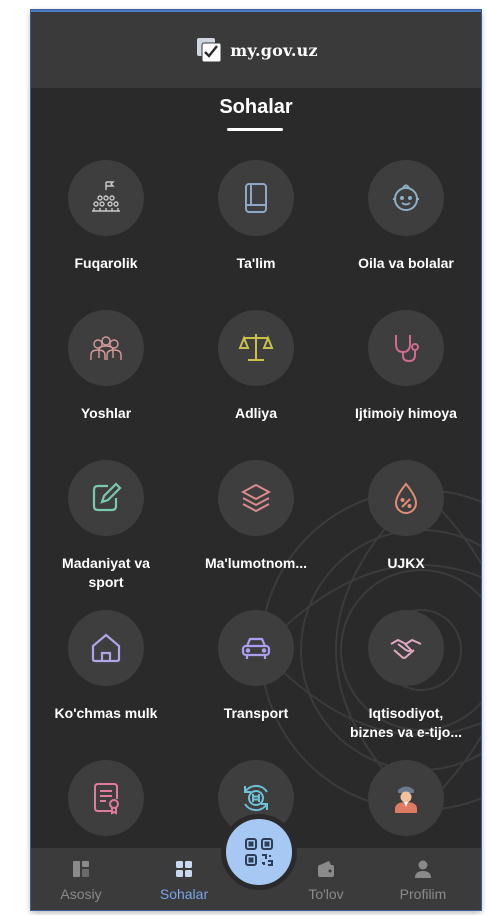 This screenshot has height=915, width=487. I want to click on tile-yoshlar: Yoshlar, so click(106, 366).